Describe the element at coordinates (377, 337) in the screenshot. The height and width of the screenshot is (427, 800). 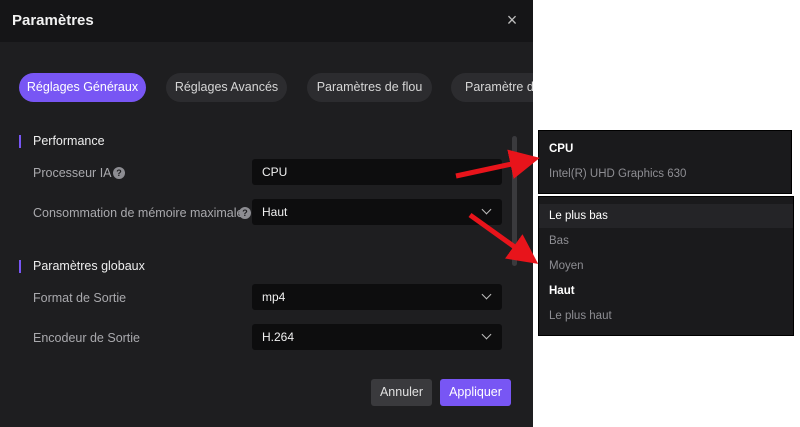
I see `output-encoder-select: H.264` at that location.